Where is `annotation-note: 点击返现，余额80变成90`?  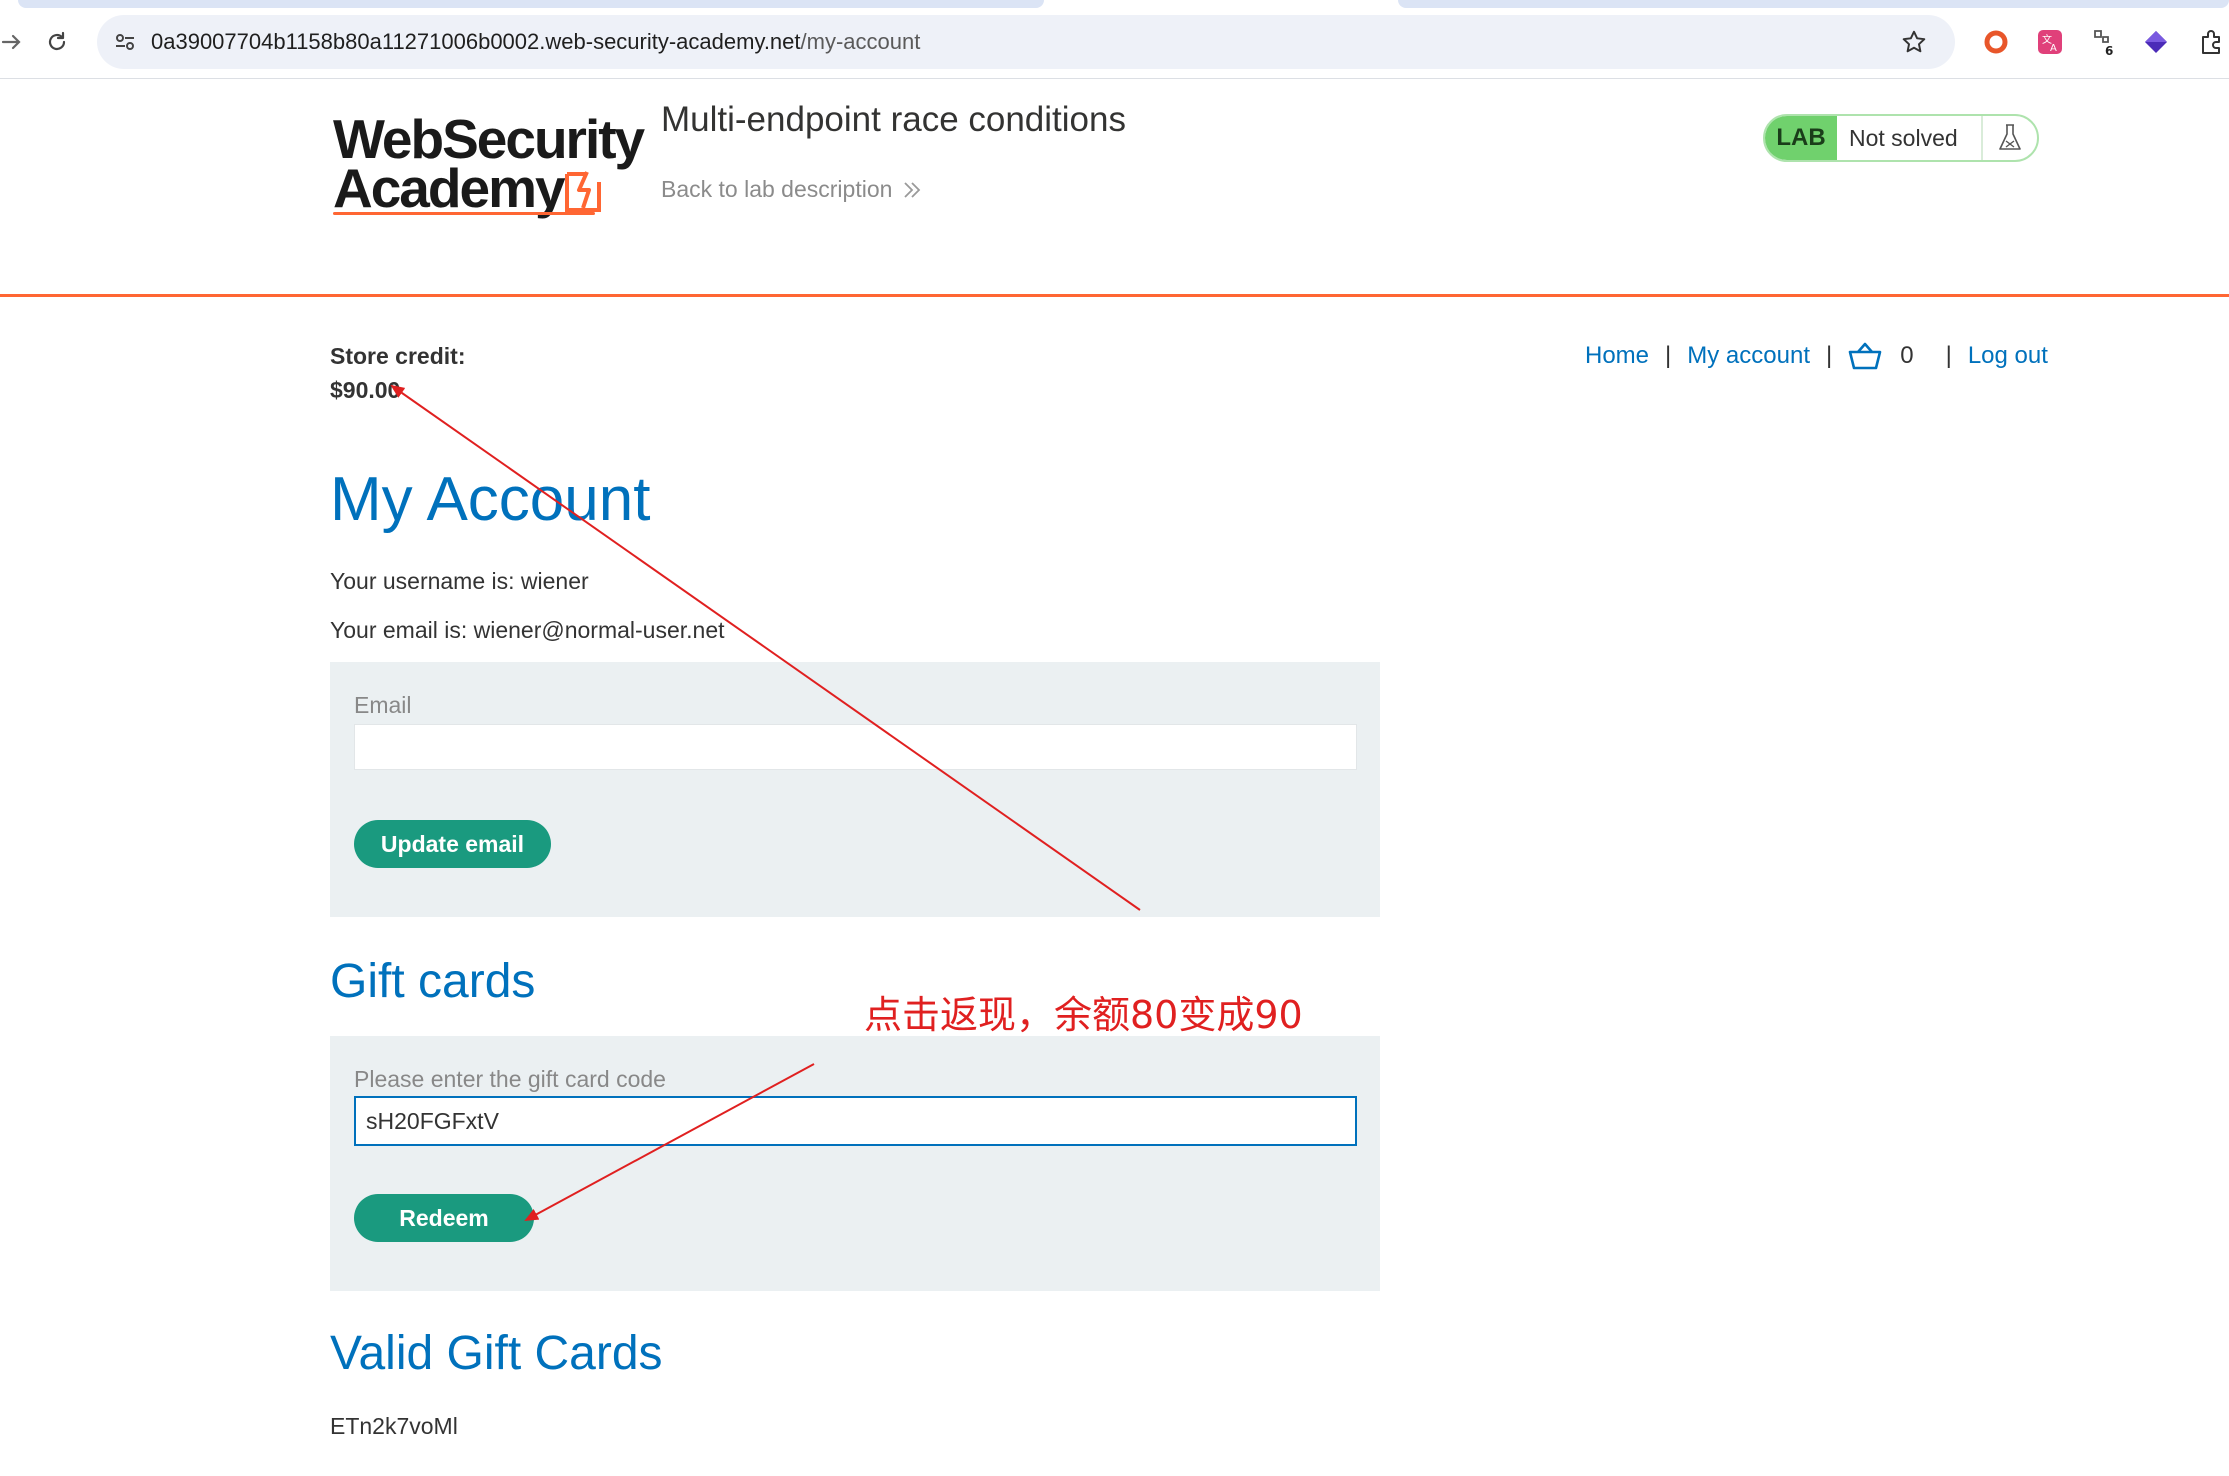
annotation-note: 点击返现，余额80变成90 is located at coordinates (1083, 1015).